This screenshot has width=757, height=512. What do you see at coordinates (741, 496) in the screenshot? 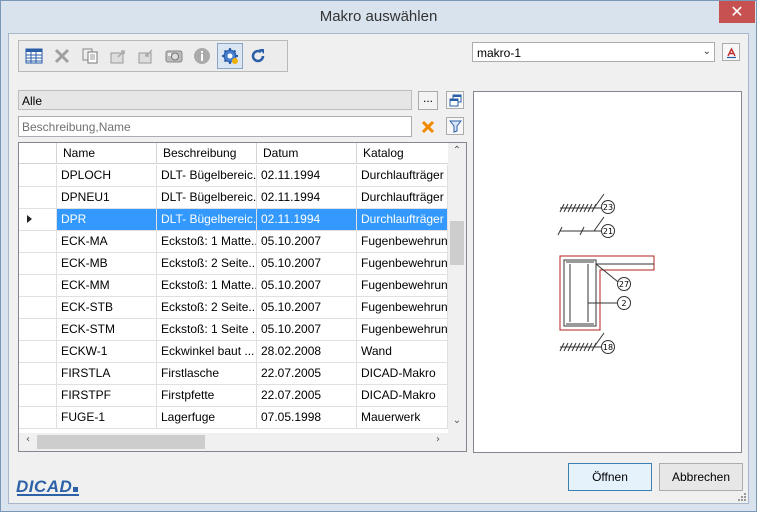
I see `resize-grip-icon` at bounding box center [741, 496].